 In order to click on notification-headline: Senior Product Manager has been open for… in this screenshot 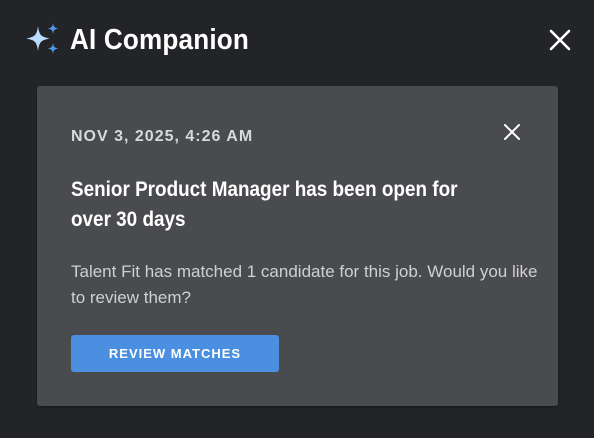, I will do `click(264, 204)`.